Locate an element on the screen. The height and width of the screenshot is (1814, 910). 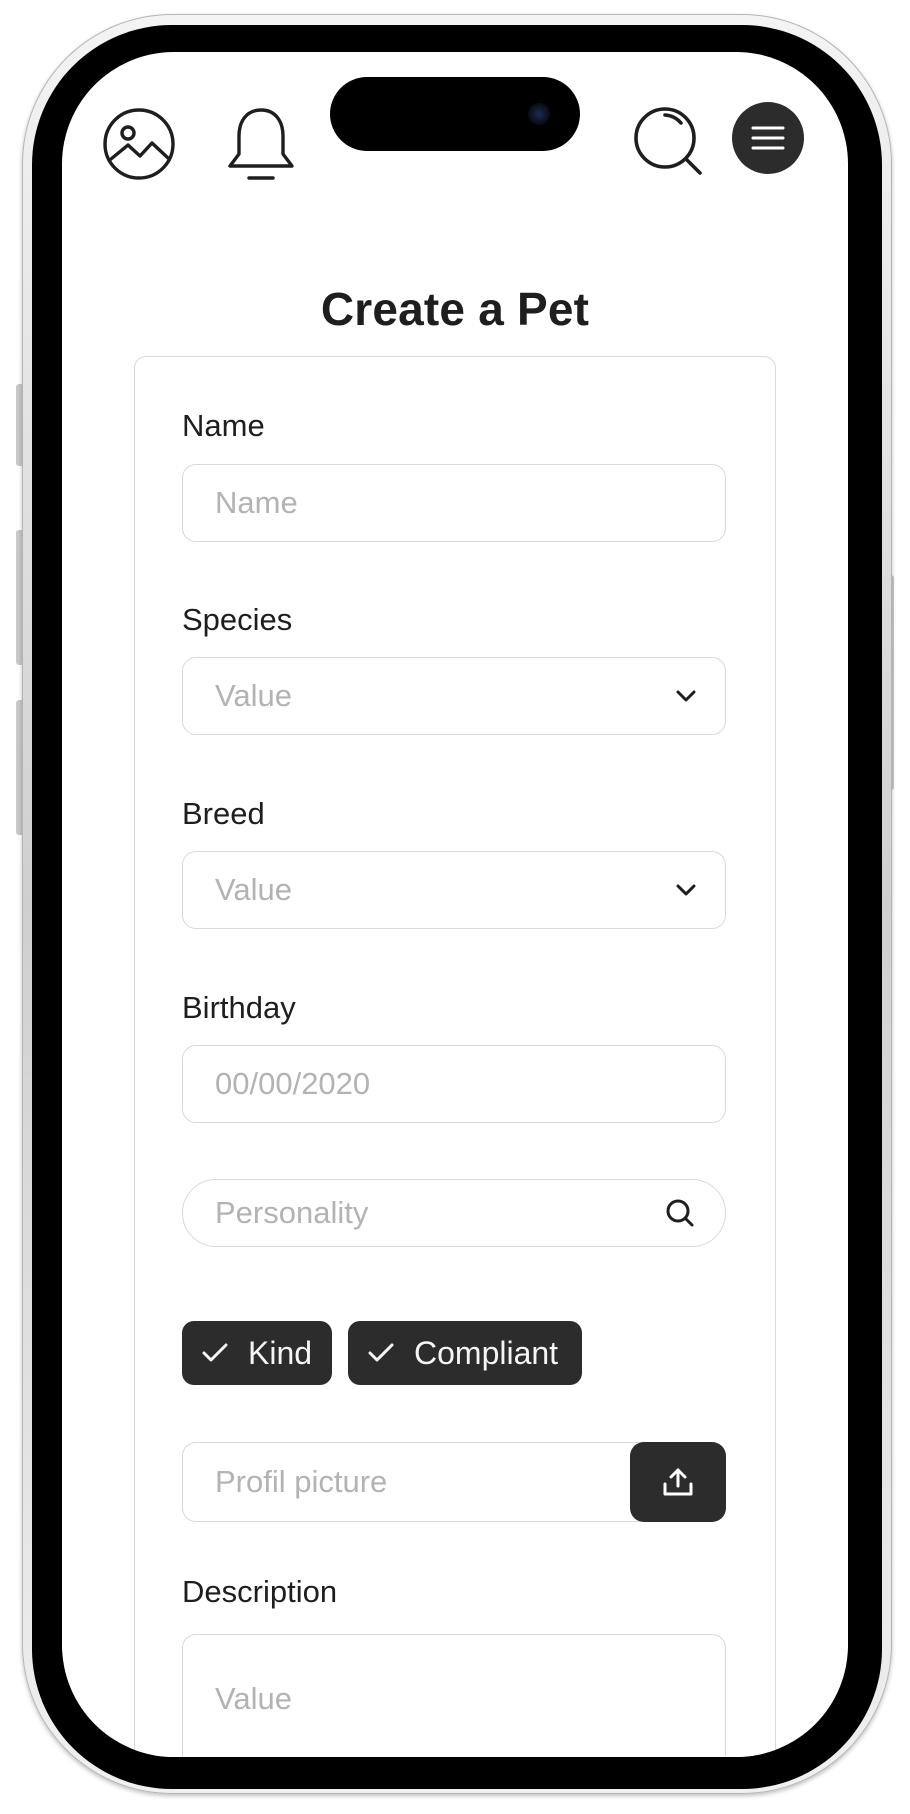
description-placeholder: Value is located at coordinates (253, 1698).